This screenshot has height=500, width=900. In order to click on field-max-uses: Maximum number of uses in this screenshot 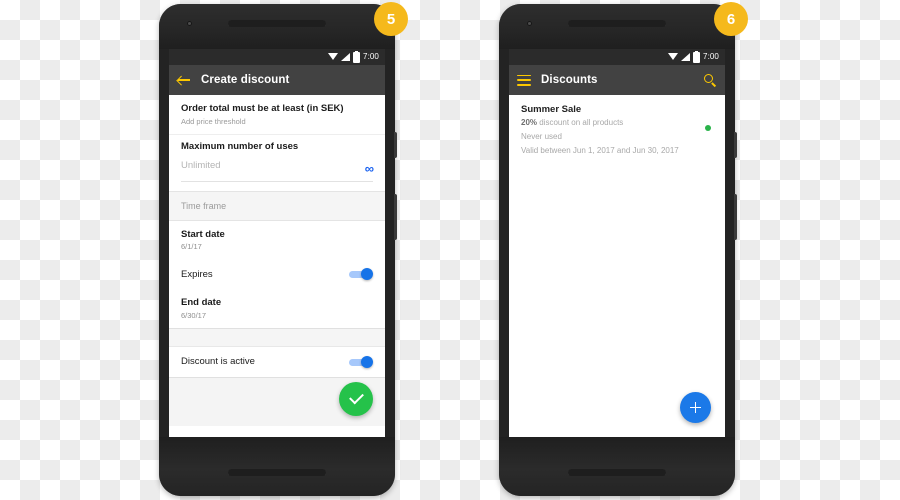, I will do `click(277, 145)`.